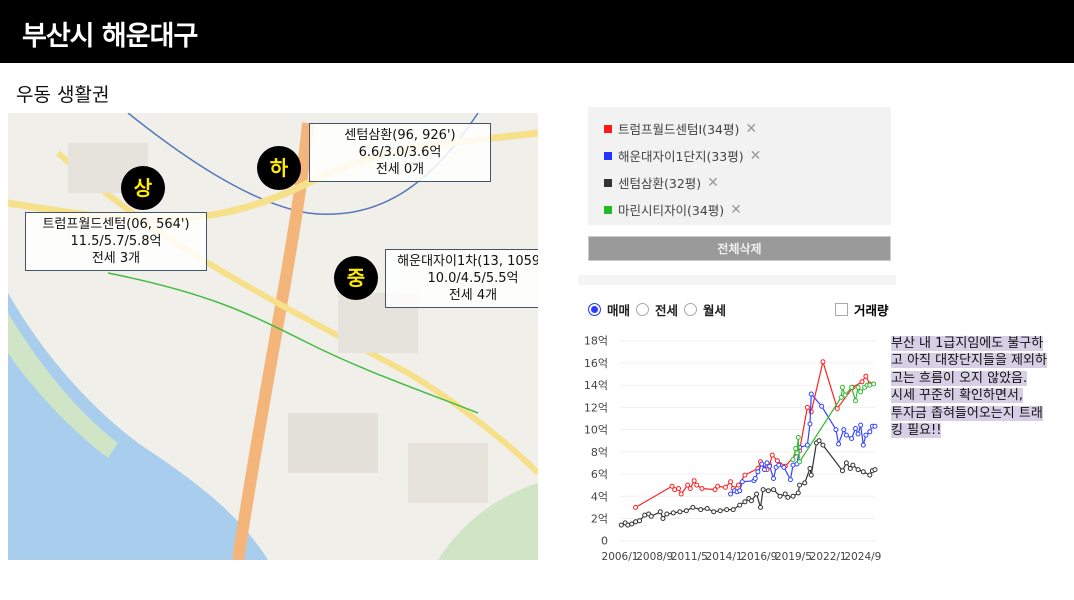 This screenshot has height=600, width=1074. Describe the element at coordinates (620, 557) in the screenshot. I see `x-tick-label: 2006/1` at that location.